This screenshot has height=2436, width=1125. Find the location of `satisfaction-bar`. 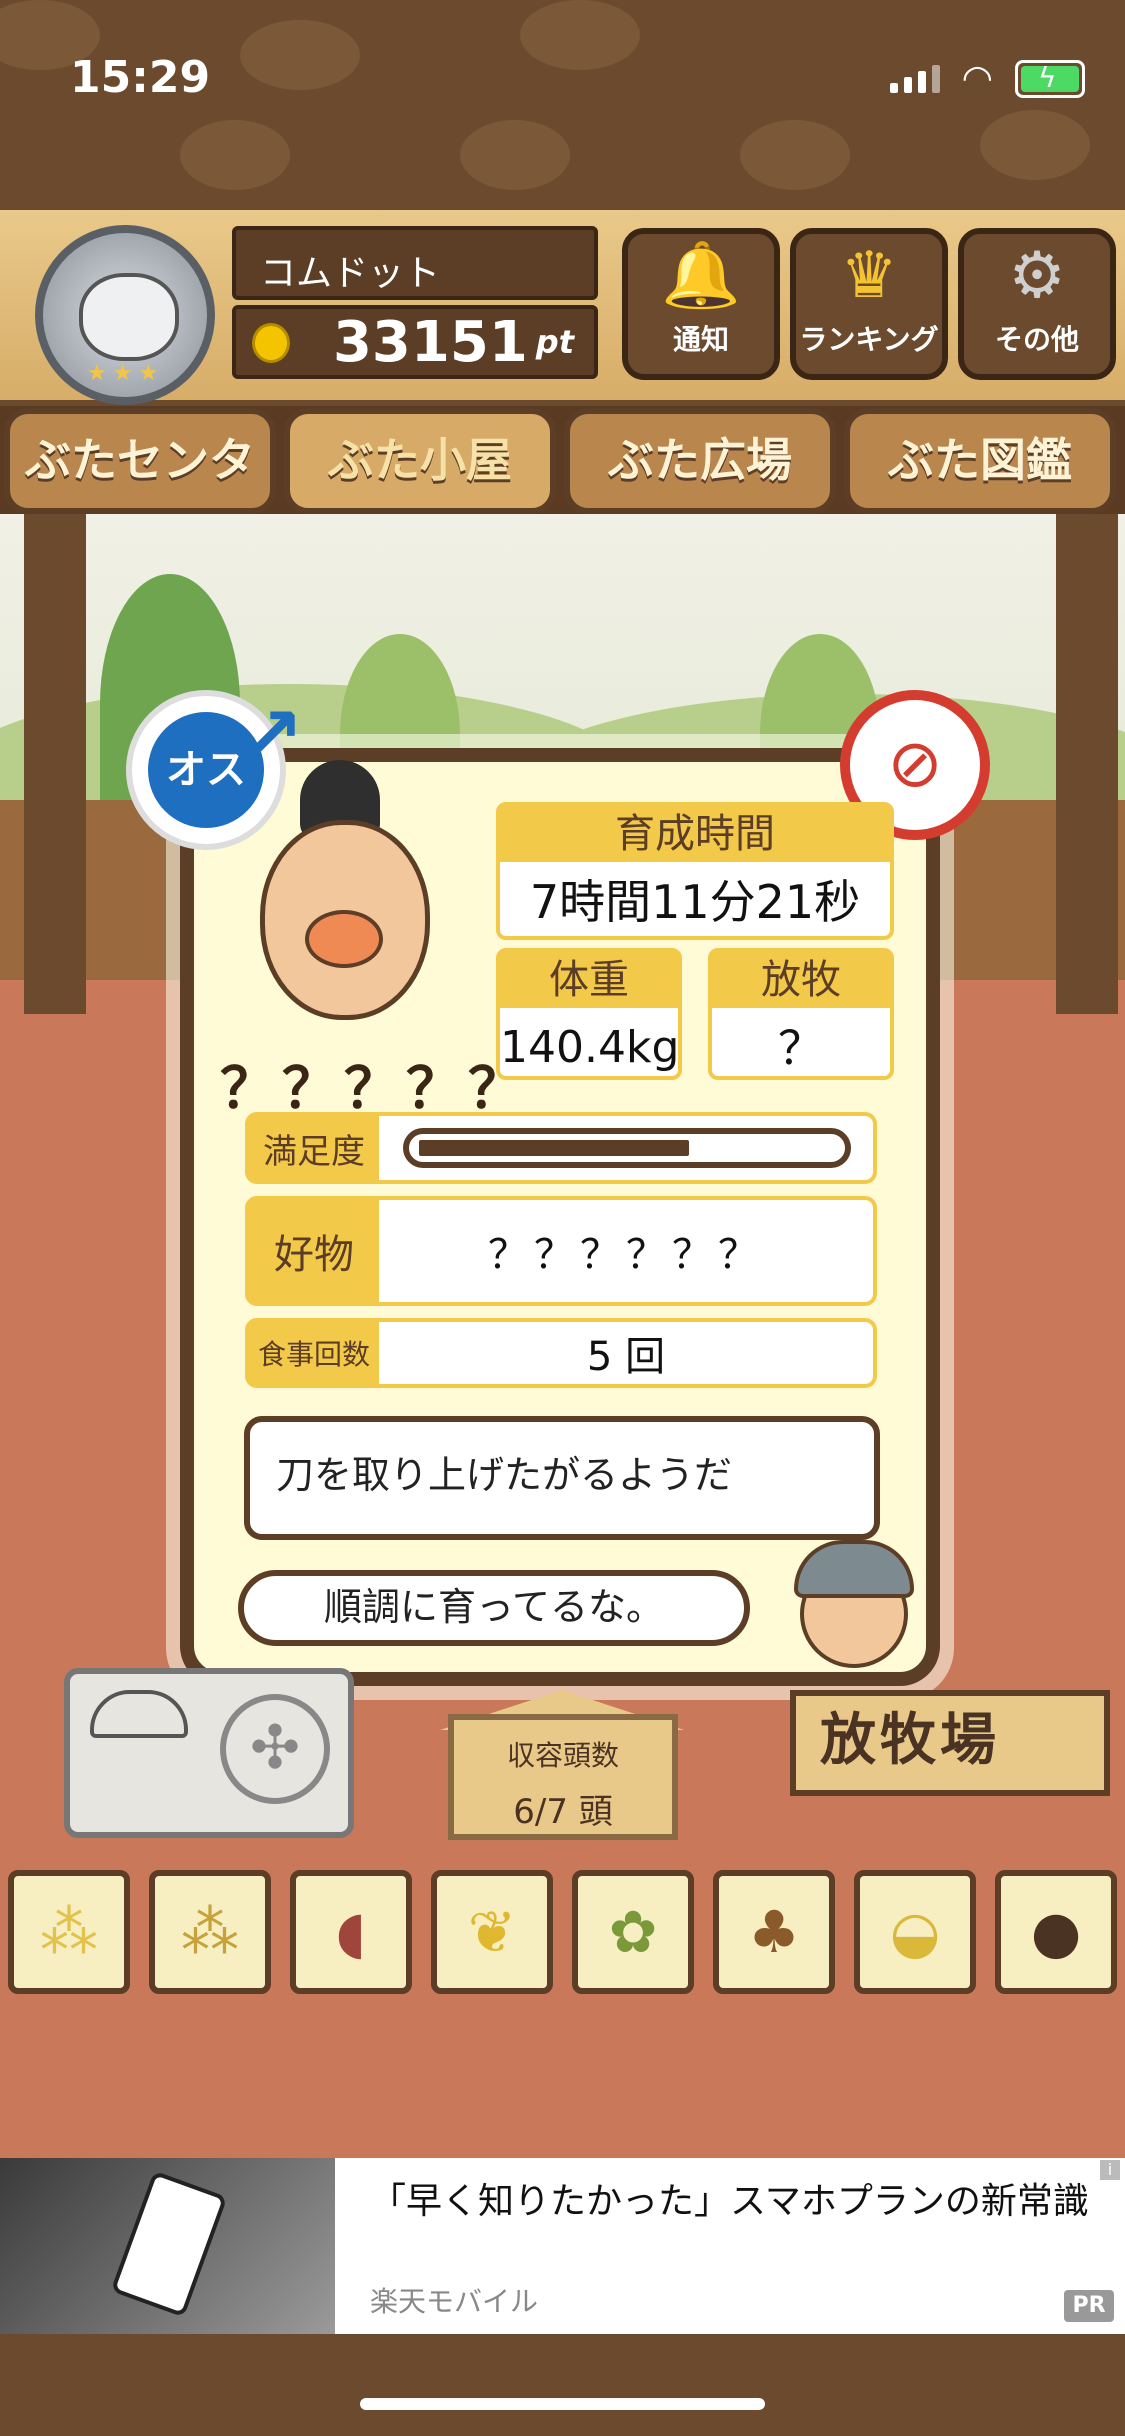

satisfaction-bar is located at coordinates (627, 1148).